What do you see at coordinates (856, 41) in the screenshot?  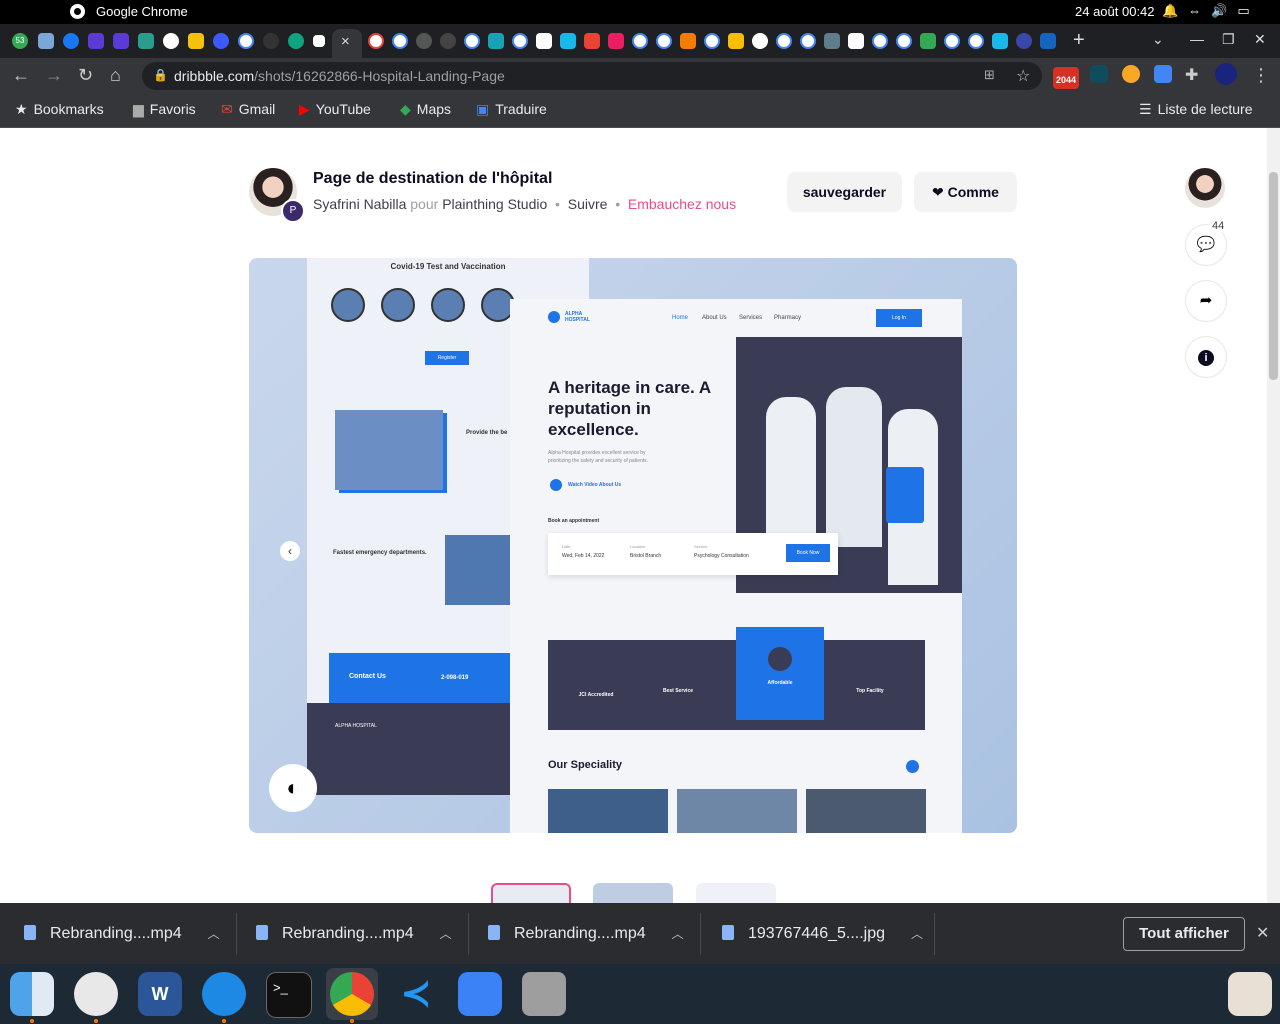 I see `wikipedia-icon` at bounding box center [856, 41].